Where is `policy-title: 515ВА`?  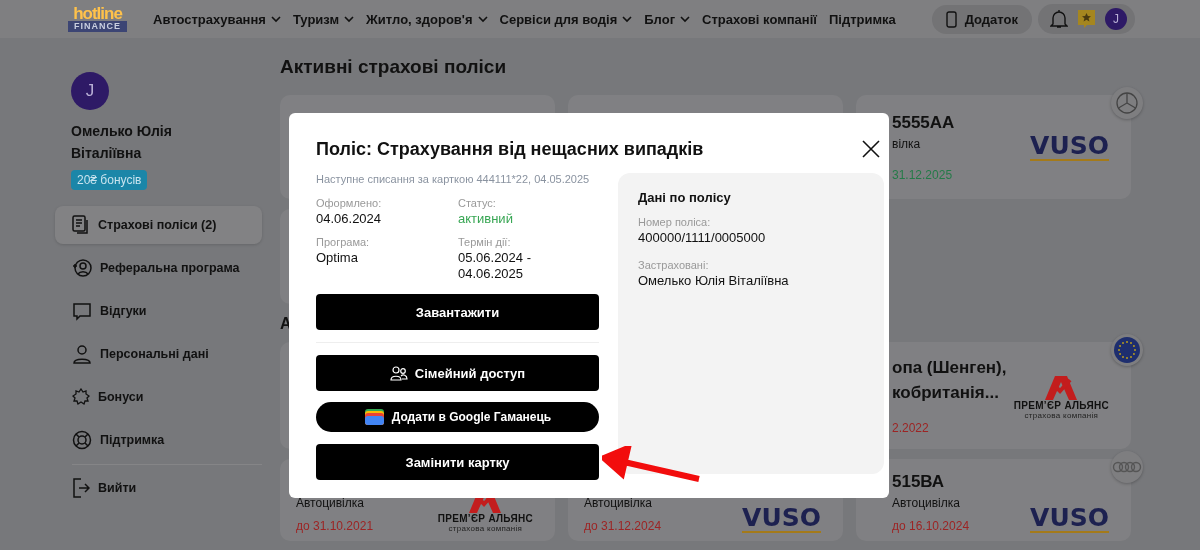 policy-title: 515ВА is located at coordinates (919, 482).